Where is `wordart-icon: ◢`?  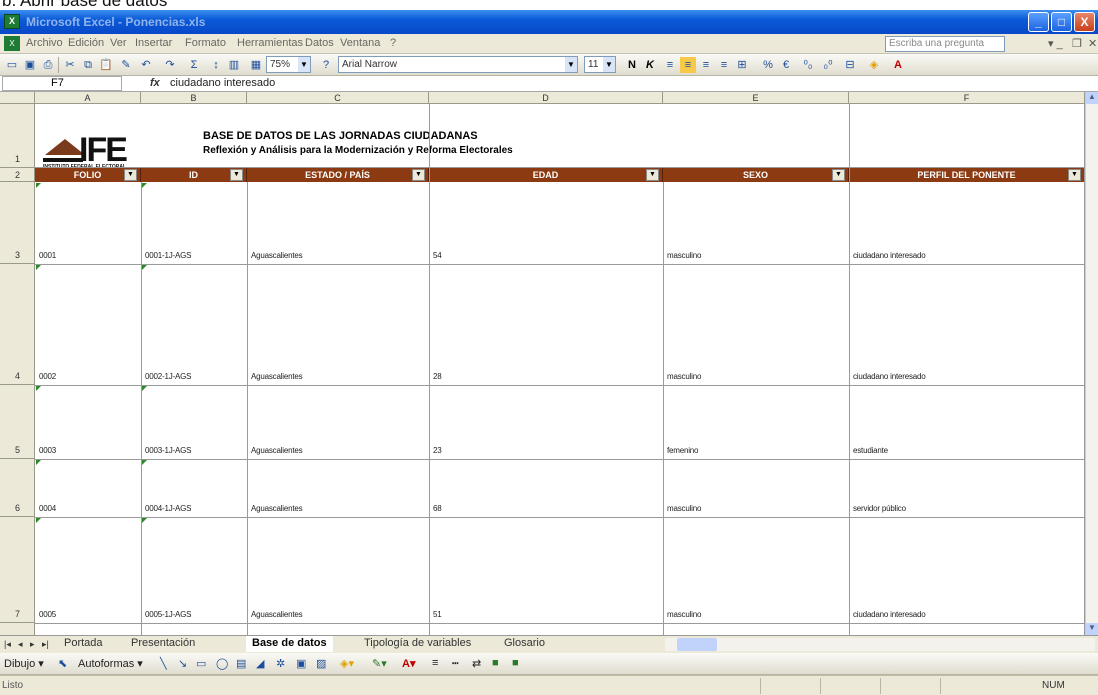
wordart-icon: ◢ is located at coordinates (260, 663).